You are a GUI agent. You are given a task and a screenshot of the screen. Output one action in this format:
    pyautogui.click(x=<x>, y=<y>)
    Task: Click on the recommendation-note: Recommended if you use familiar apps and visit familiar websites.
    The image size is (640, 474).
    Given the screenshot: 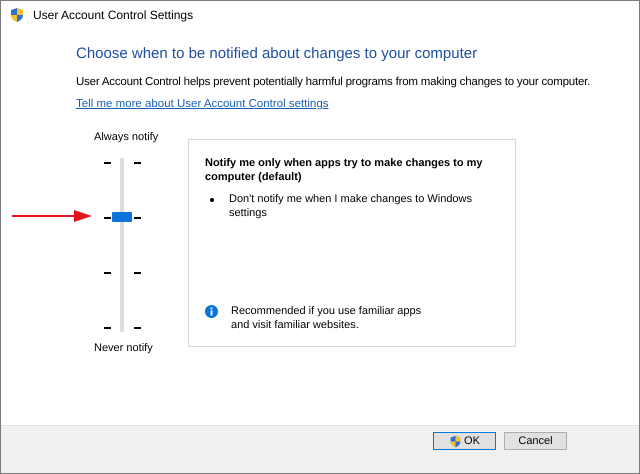 What is the action you would take?
    pyautogui.click(x=326, y=318)
    